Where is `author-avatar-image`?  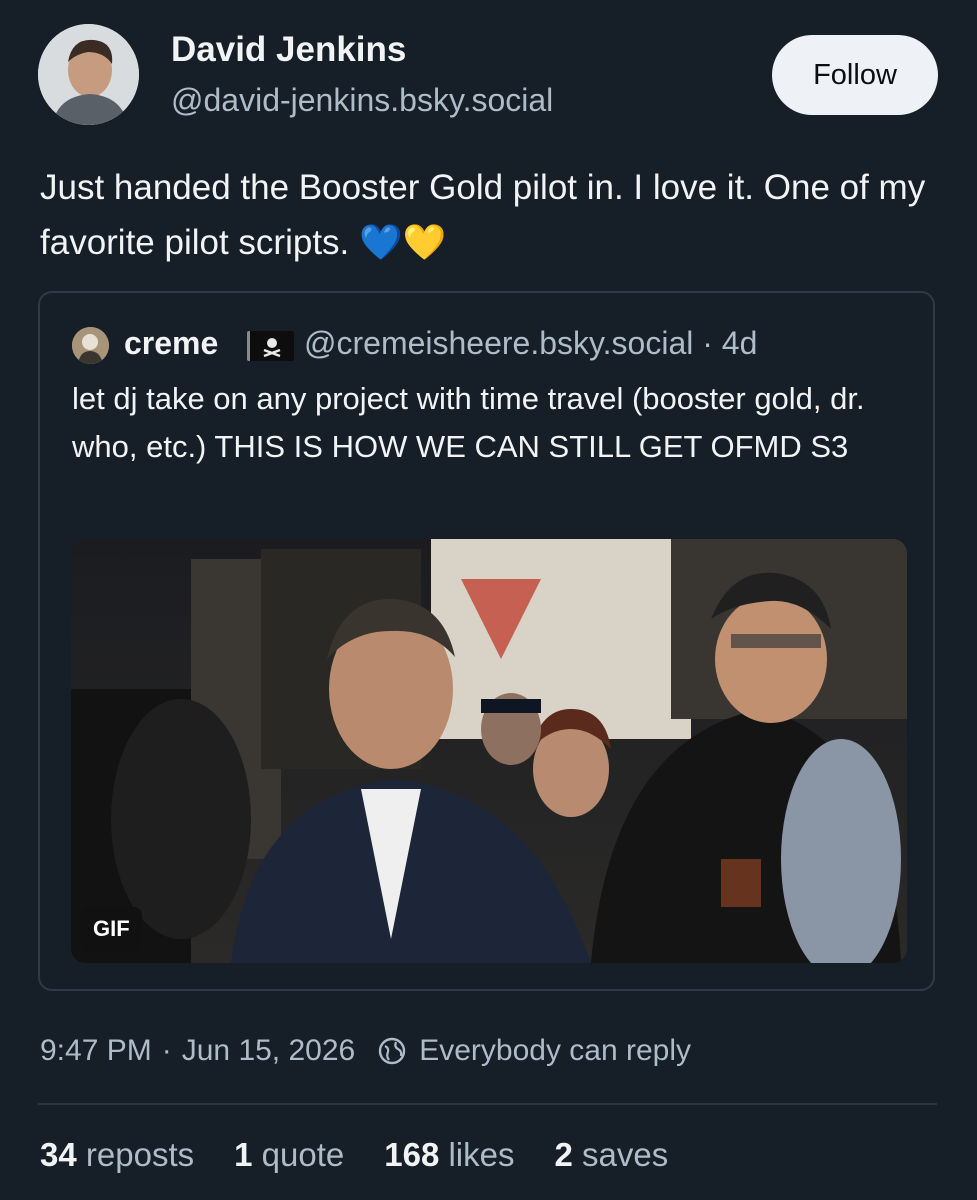 author-avatar-image is located at coordinates (88, 74).